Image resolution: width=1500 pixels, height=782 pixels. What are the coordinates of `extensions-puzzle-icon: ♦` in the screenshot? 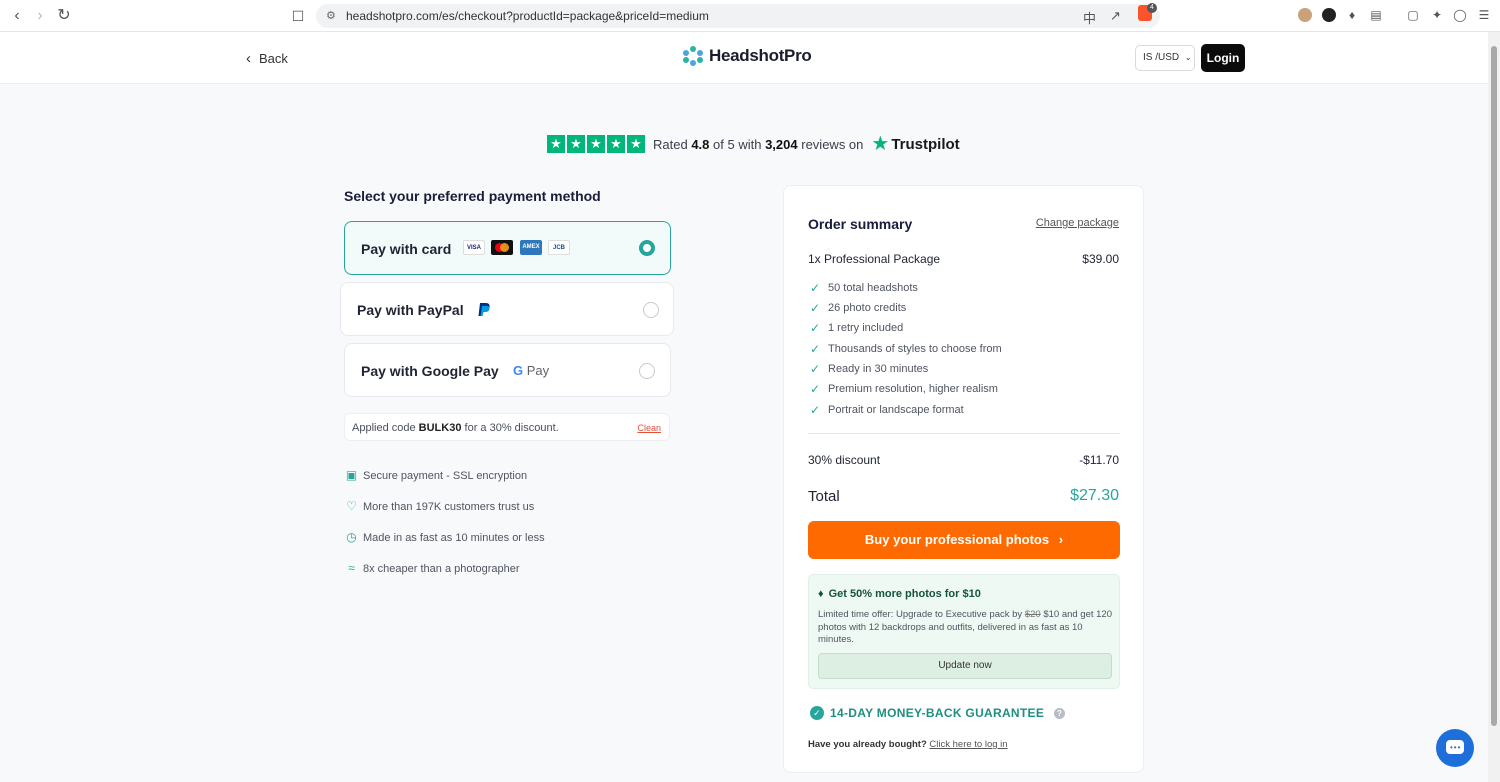 It's located at (1352, 15).